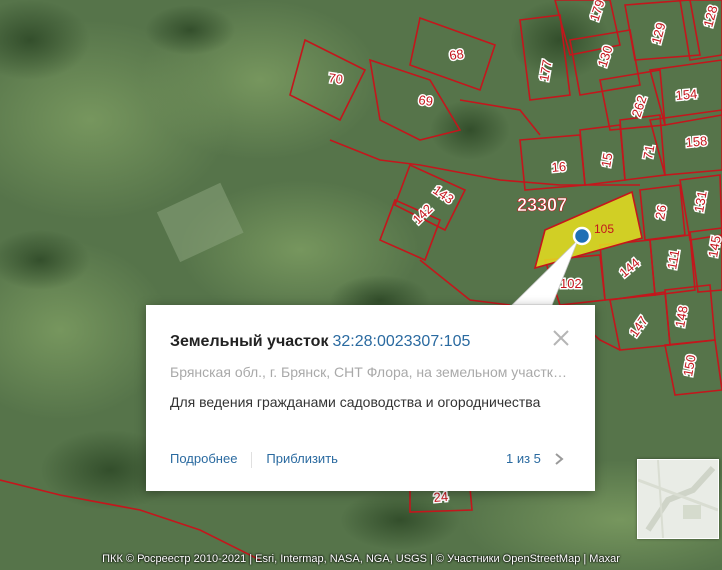 This screenshot has width=722, height=570. What do you see at coordinates (559, 459) in the screenshot?
I see `chevron-right-icon` at bounding box center [559, 459].